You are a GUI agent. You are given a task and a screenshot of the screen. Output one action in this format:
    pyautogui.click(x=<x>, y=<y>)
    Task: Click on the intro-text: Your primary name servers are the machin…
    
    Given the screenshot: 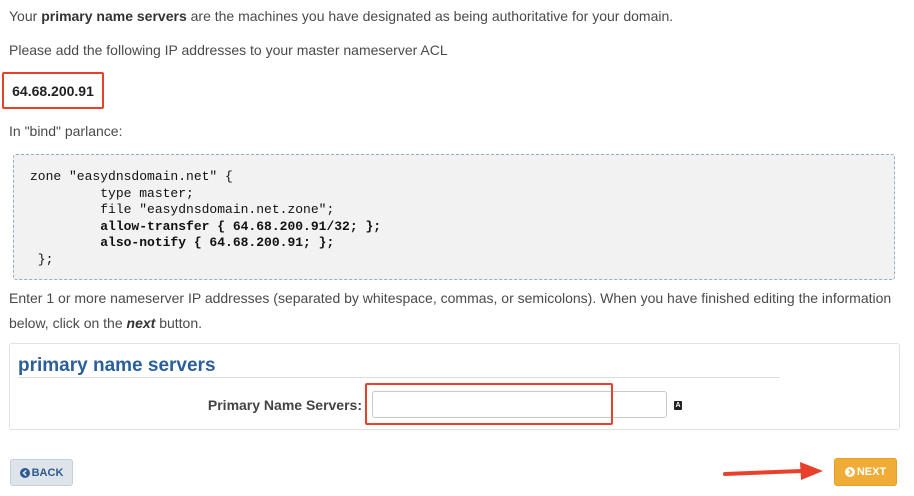 What is the action you would take?
    pyautogui.click(x=341, y=16)
    